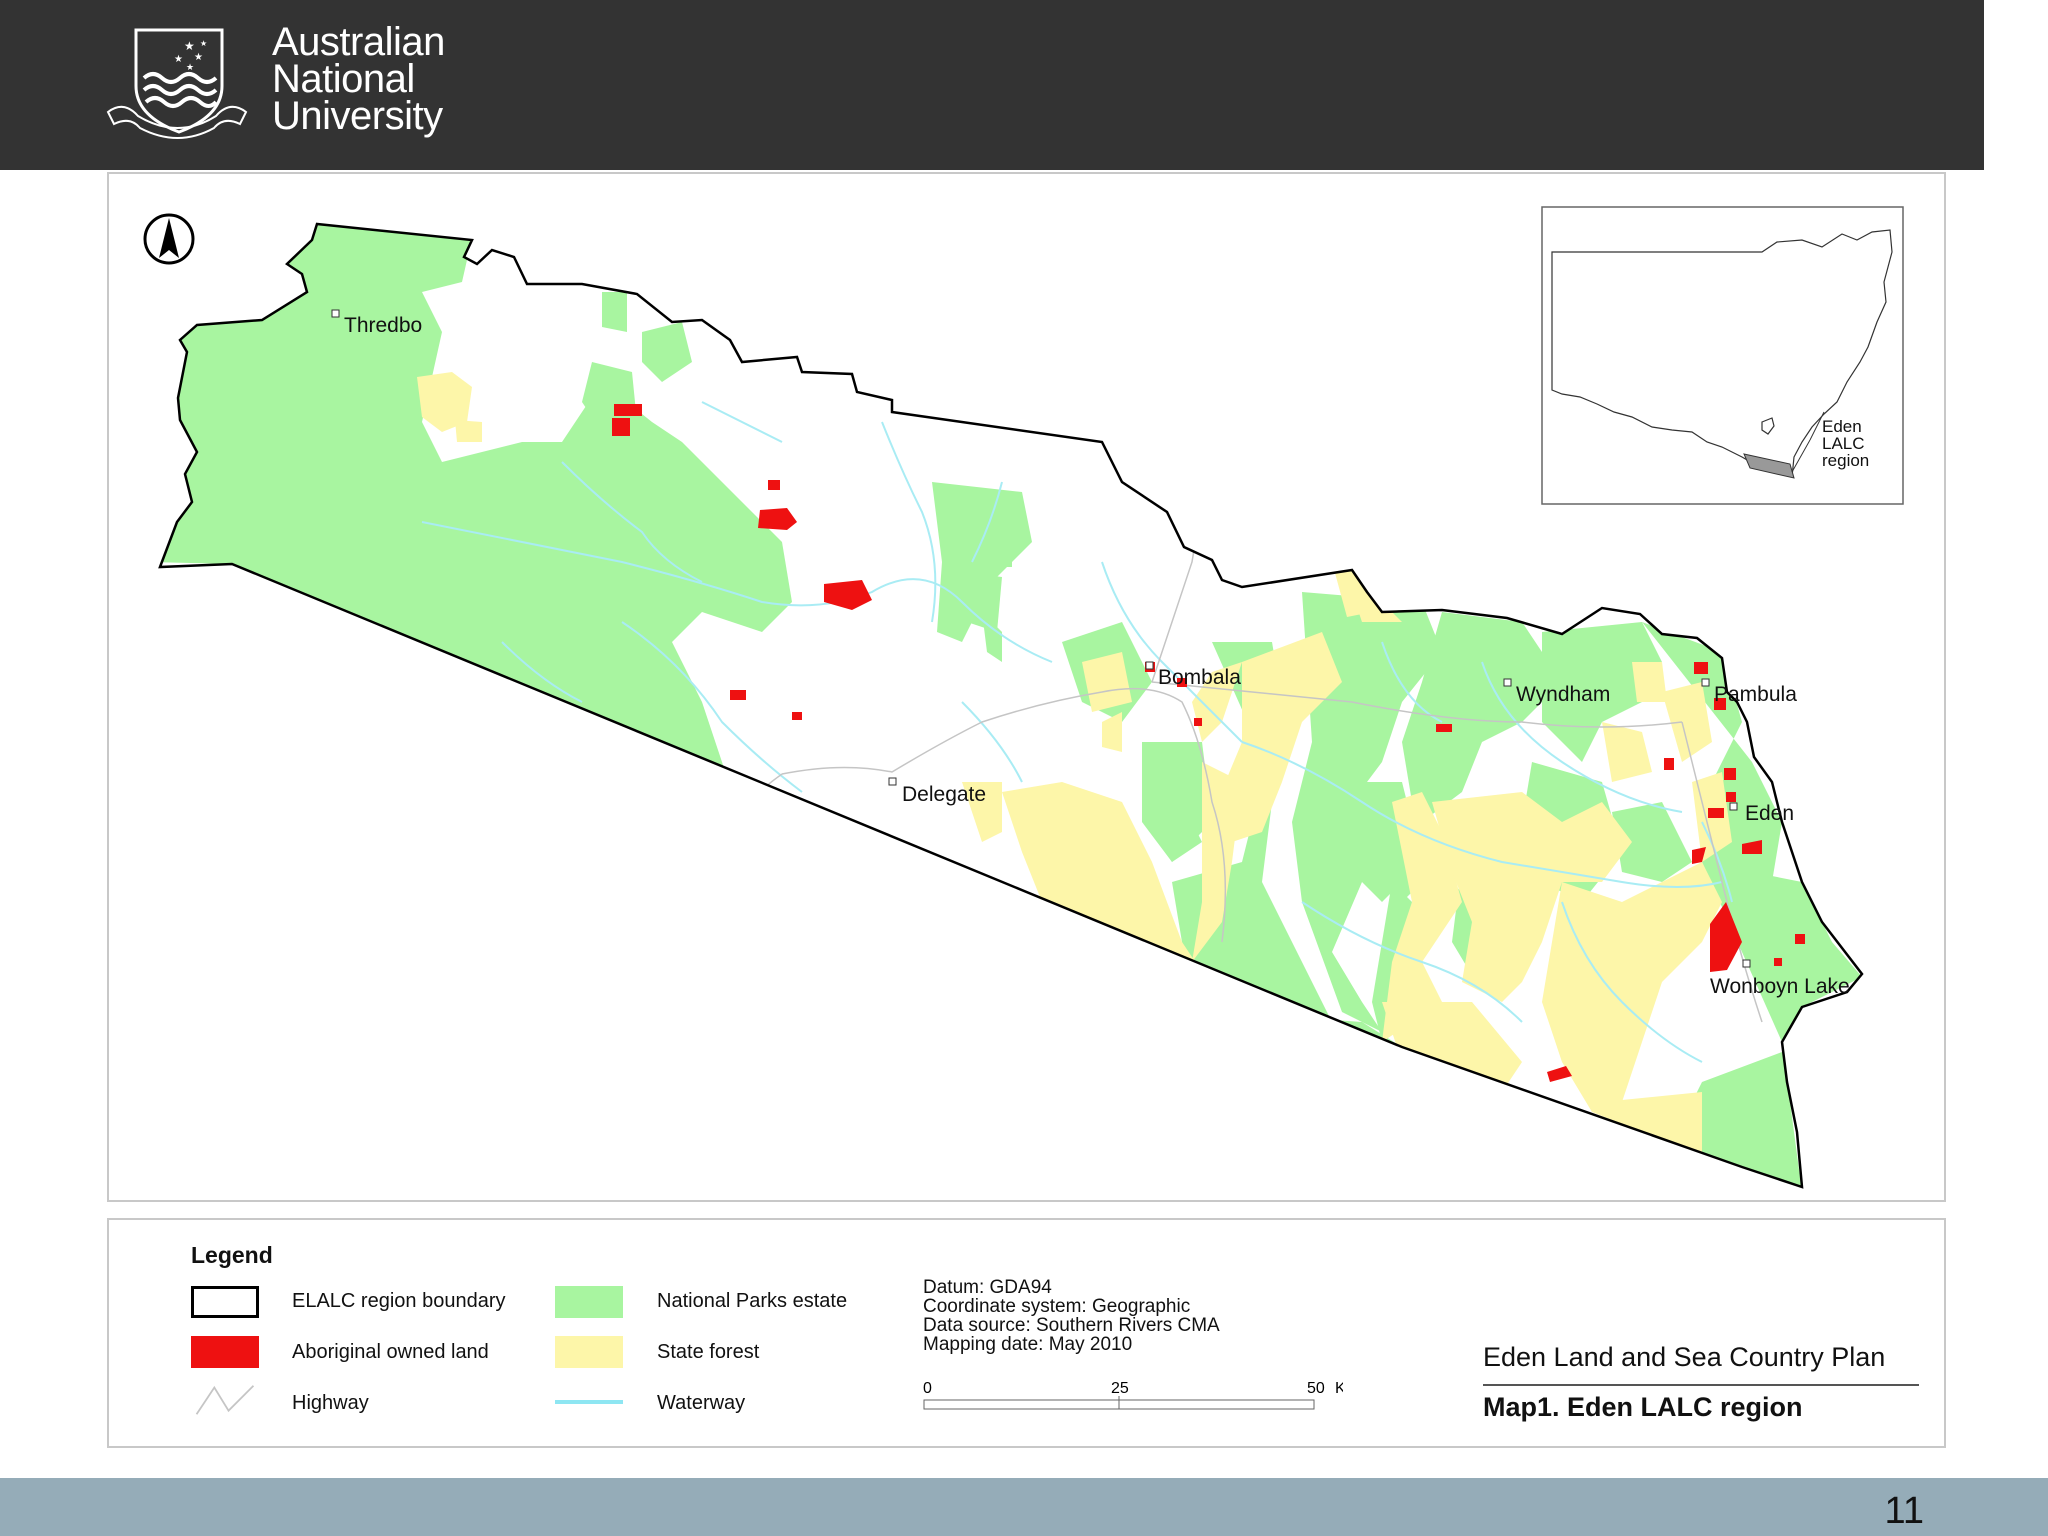 The image size is (2048, 1536). Describe the element at coordinates (1071, 1325) in the screenshot. I see `metadata-data-source: Data source: Southern Rivers CMA` at that location.